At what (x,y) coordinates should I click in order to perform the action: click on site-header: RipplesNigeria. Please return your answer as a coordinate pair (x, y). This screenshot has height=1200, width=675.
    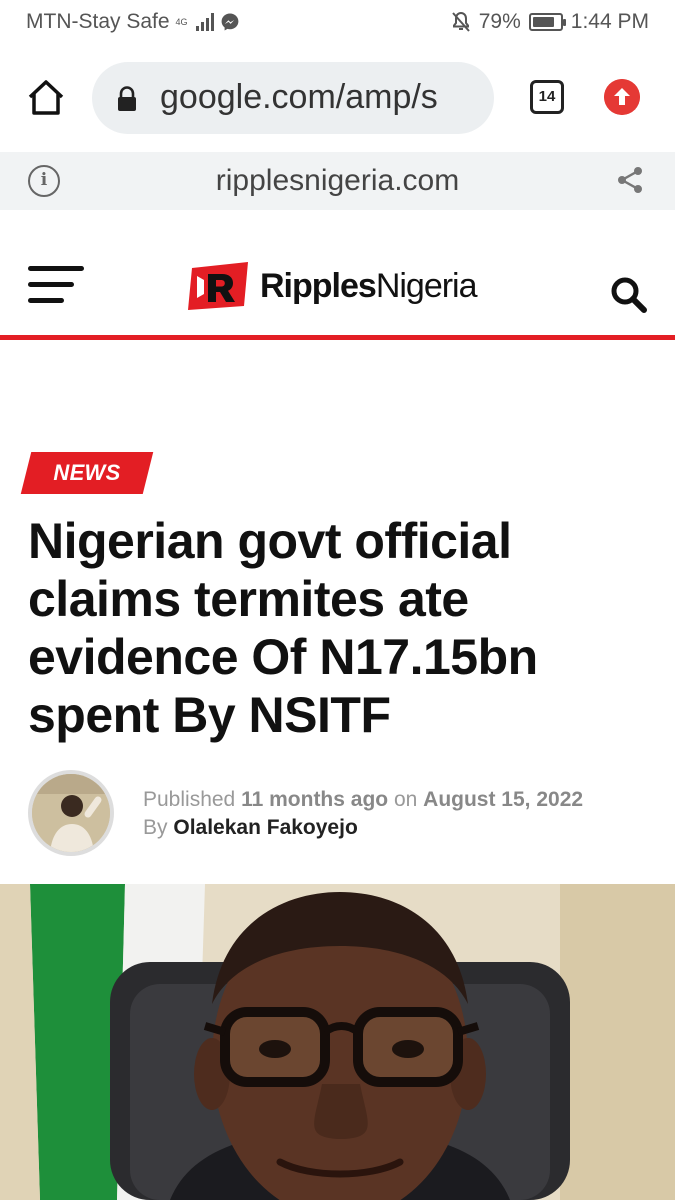
    Looking at the image, I should click on (337, 275).